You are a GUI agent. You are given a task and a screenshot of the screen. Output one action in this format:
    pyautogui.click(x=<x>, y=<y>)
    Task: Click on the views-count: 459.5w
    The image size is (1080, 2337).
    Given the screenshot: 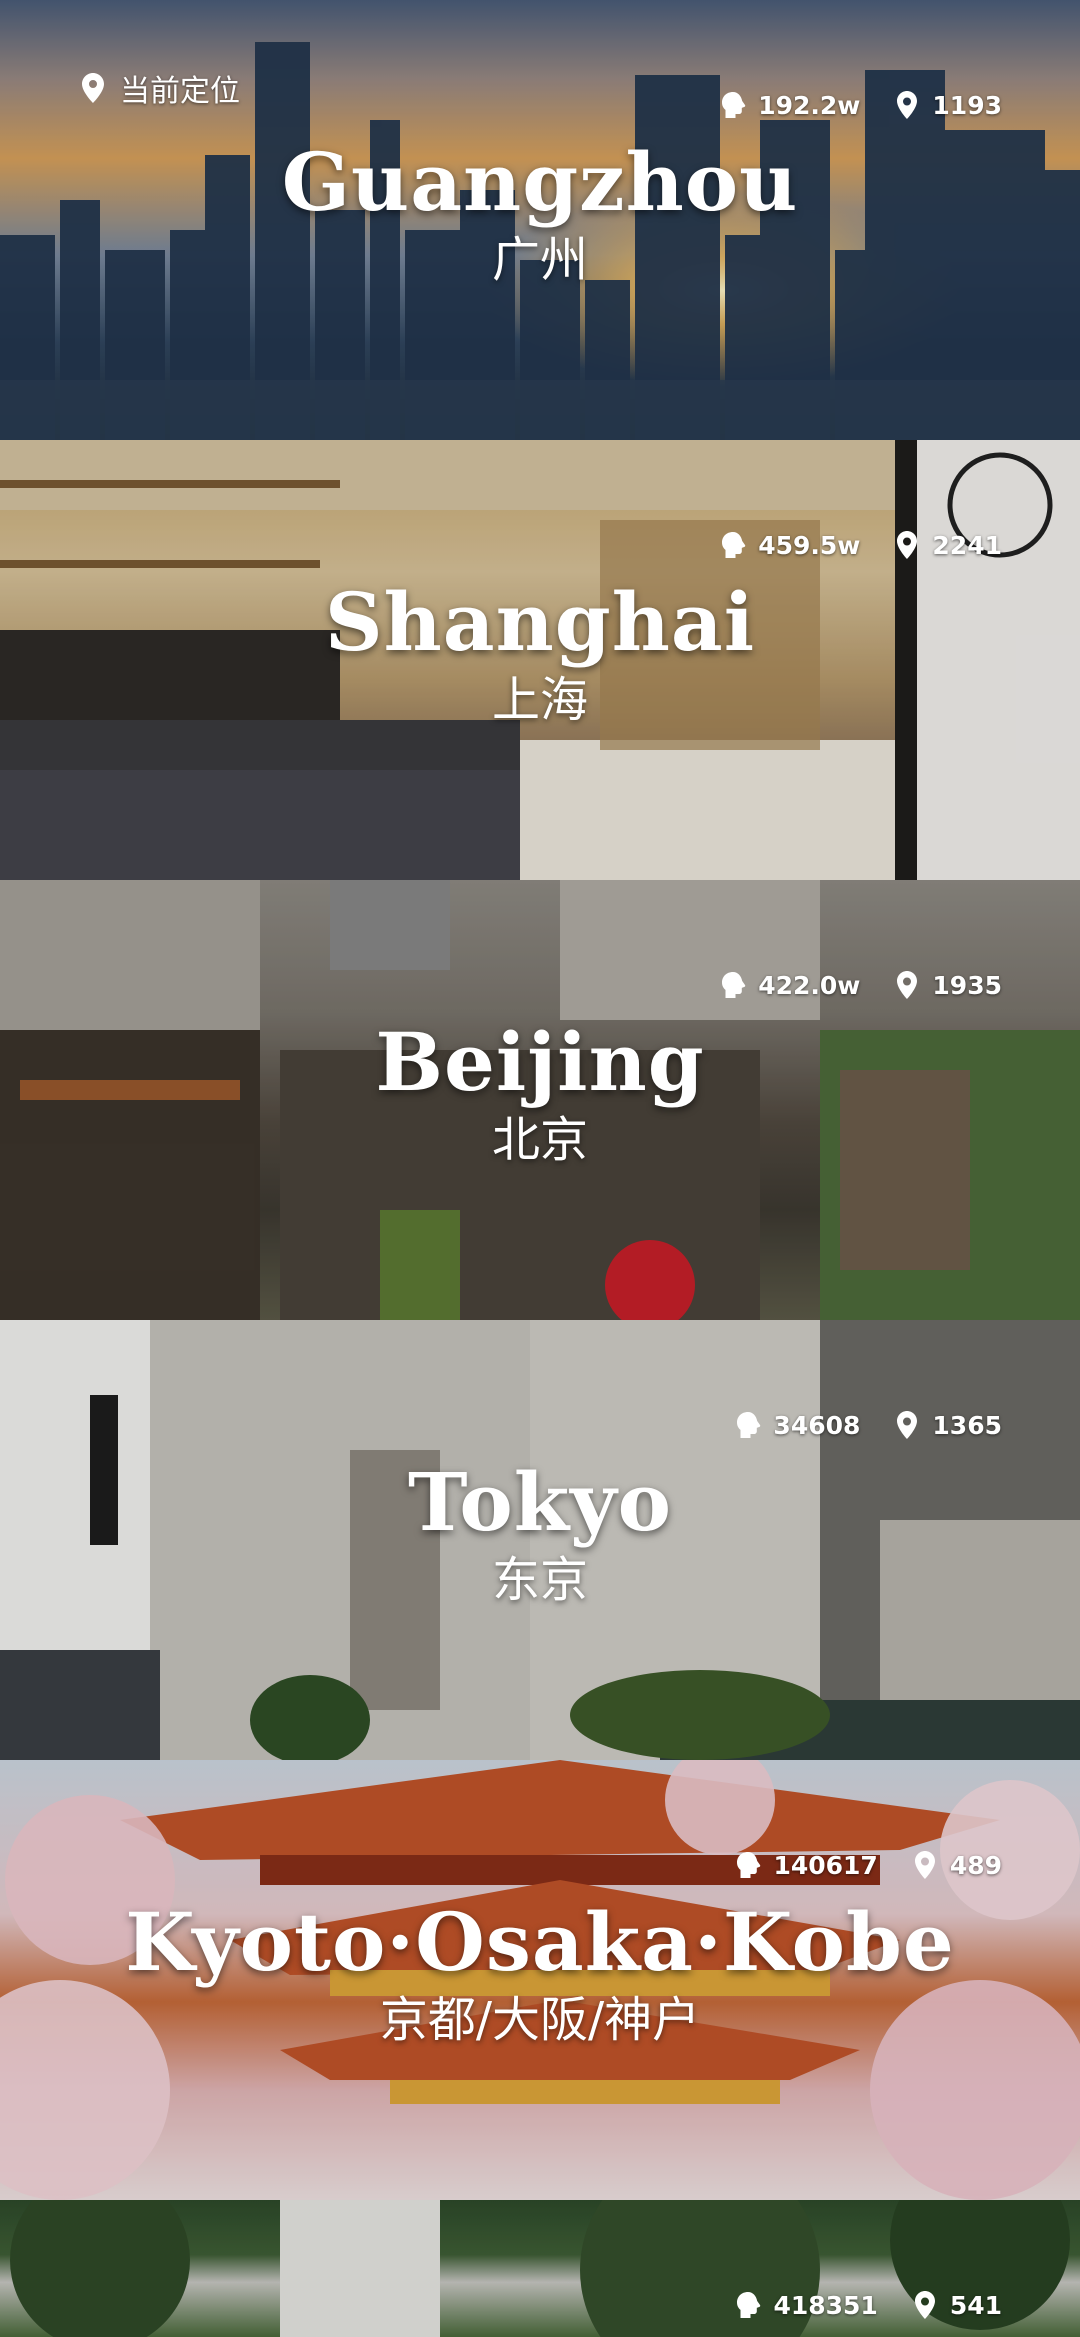 What is the action you would take?
    pyautogui.click(x=809, y=545)
    